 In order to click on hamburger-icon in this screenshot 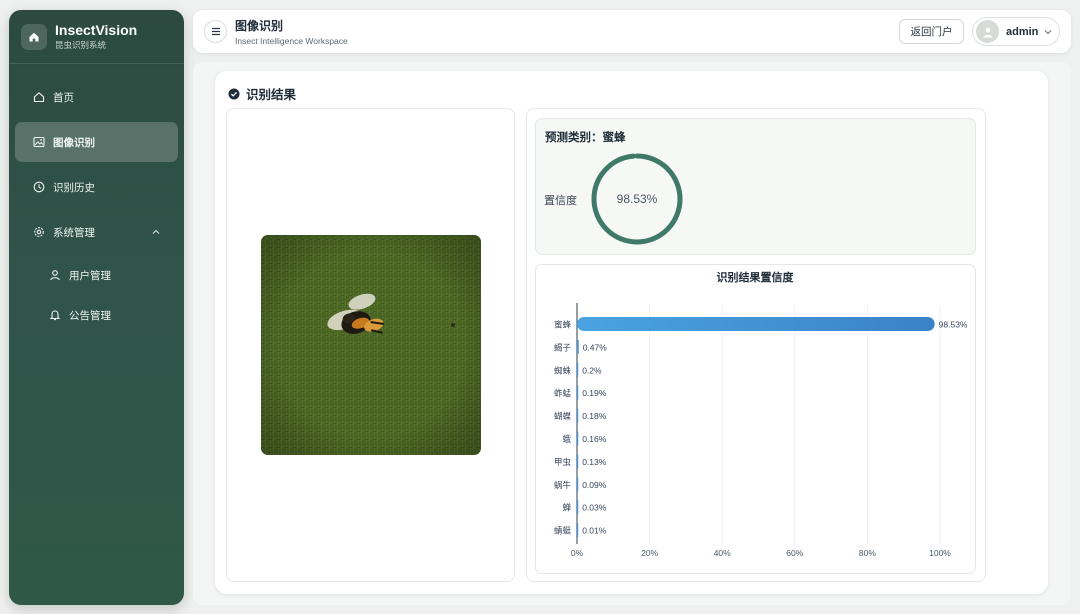, I will do `click(215, 31)`.